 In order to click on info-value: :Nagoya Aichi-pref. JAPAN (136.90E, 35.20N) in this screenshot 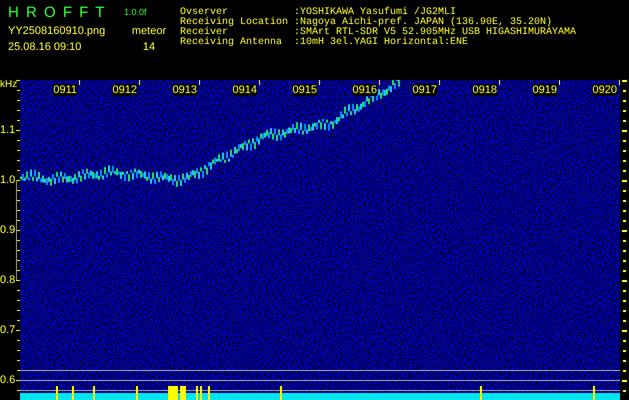, I will do `click(423, 23)`.